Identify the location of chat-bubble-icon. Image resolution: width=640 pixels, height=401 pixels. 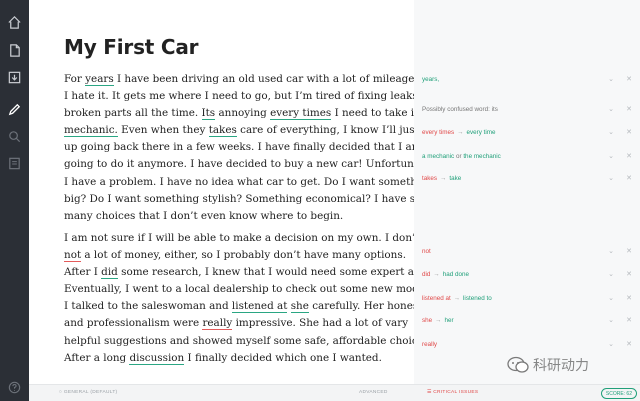
(518, 364).